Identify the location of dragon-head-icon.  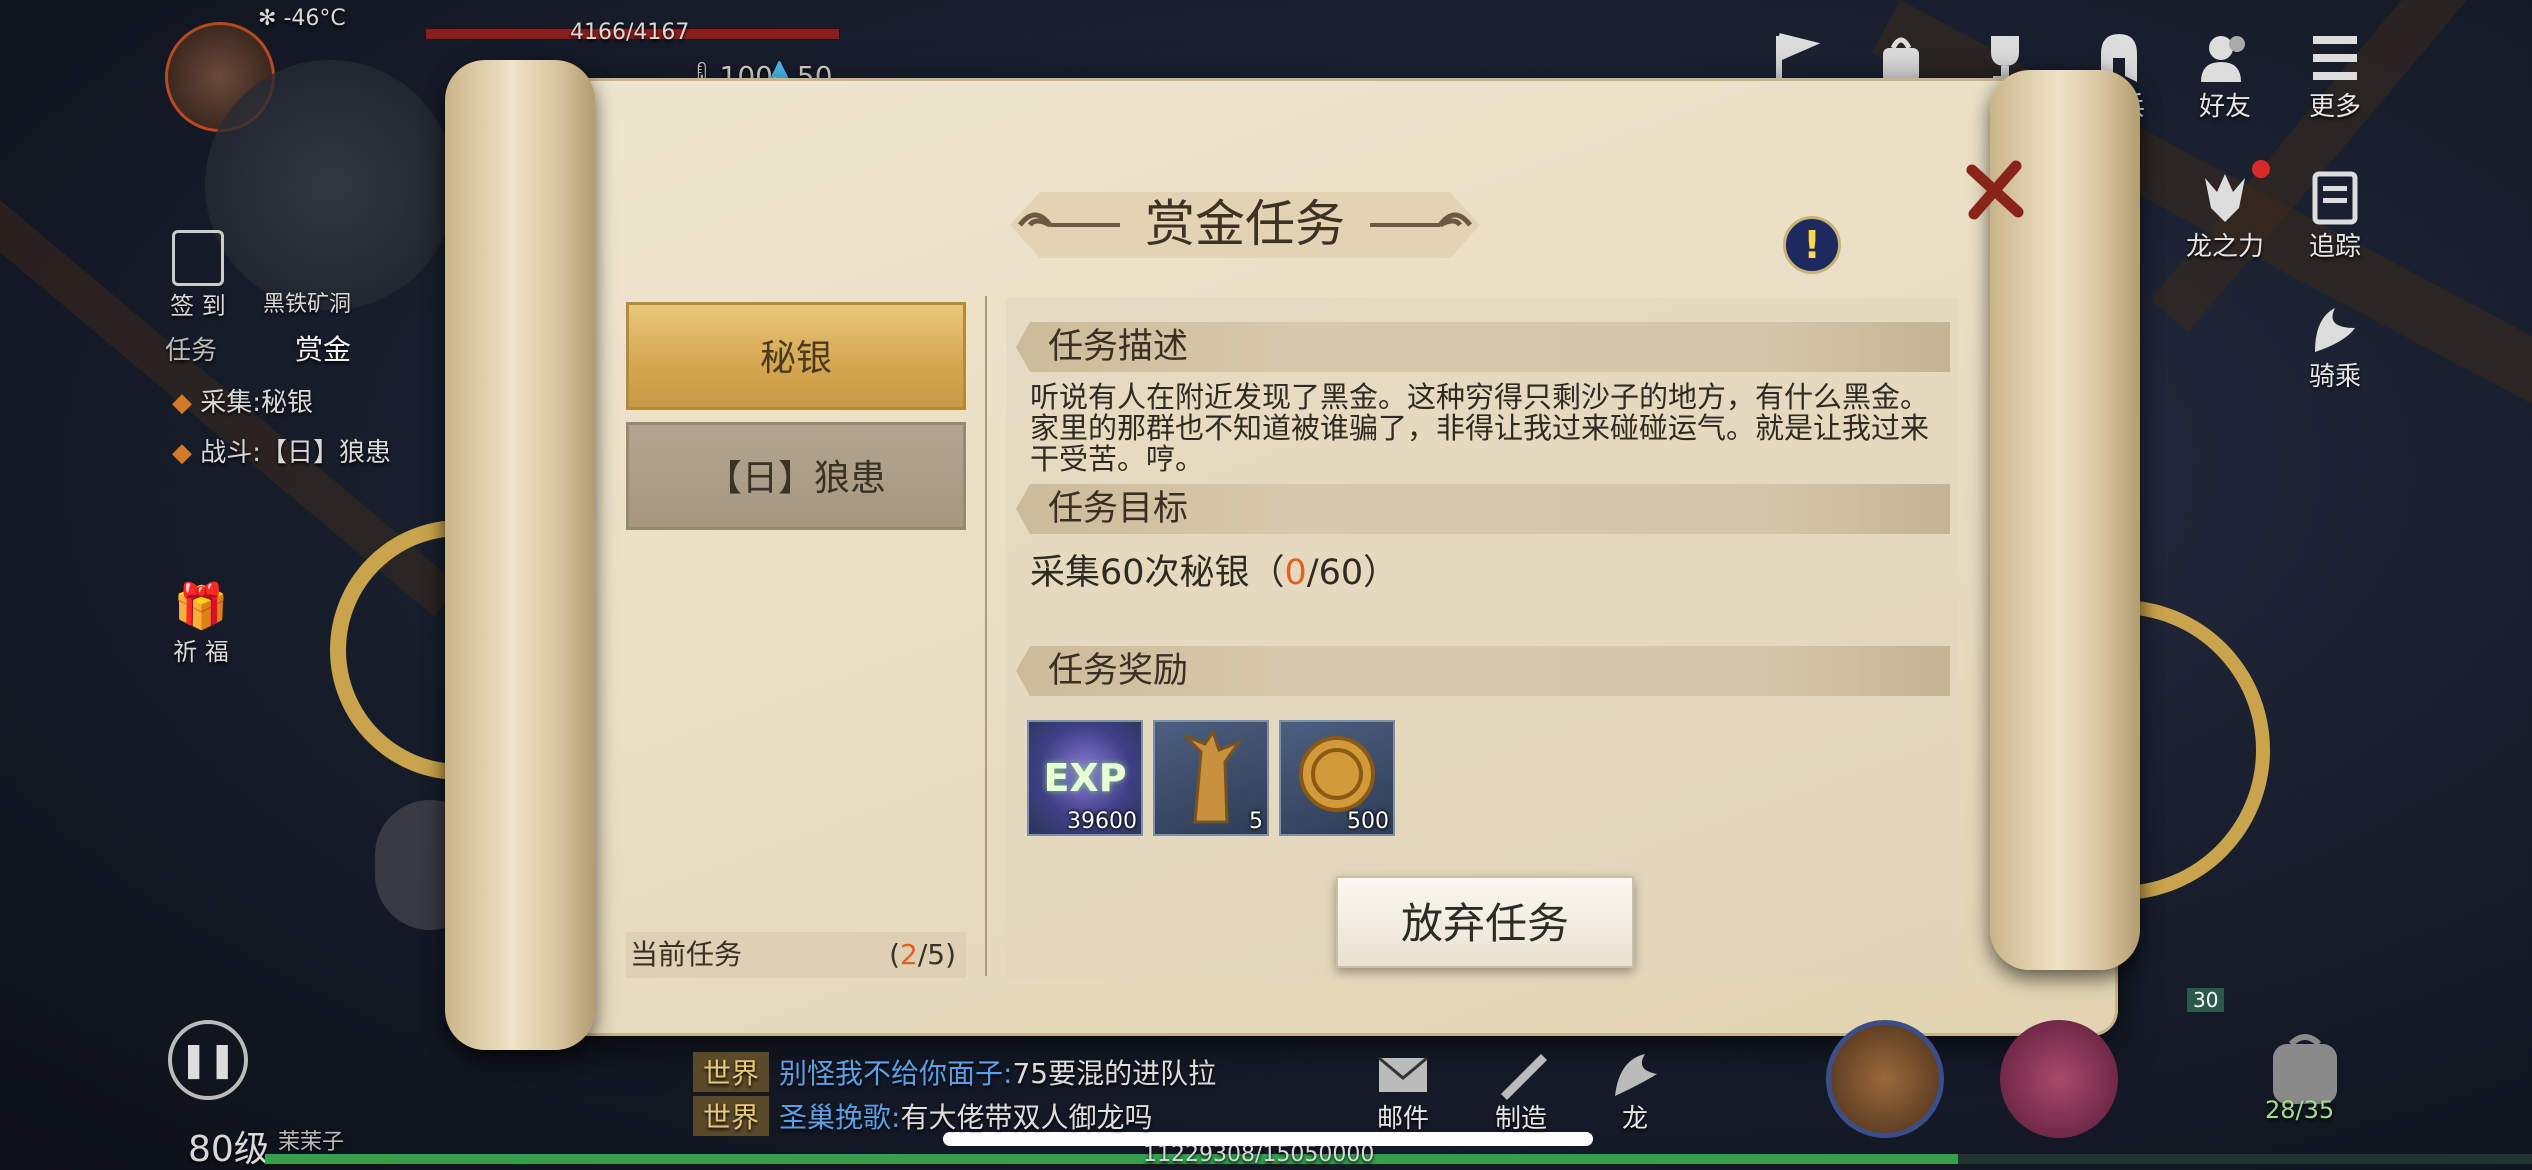
(2225, 198).